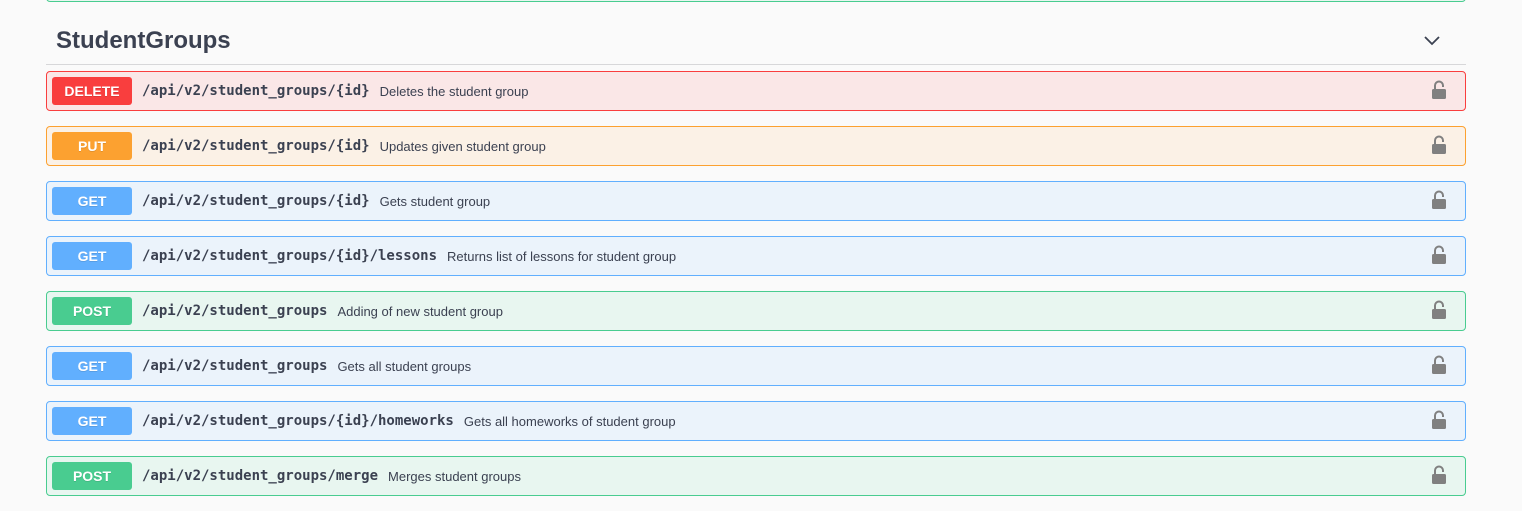 Image resolution: width=1522 pixels, height=511 pixels. Describe the element at coordinates (756, 41) in the screenshot. I see `tag-section-header: StudentGroups` at that location.